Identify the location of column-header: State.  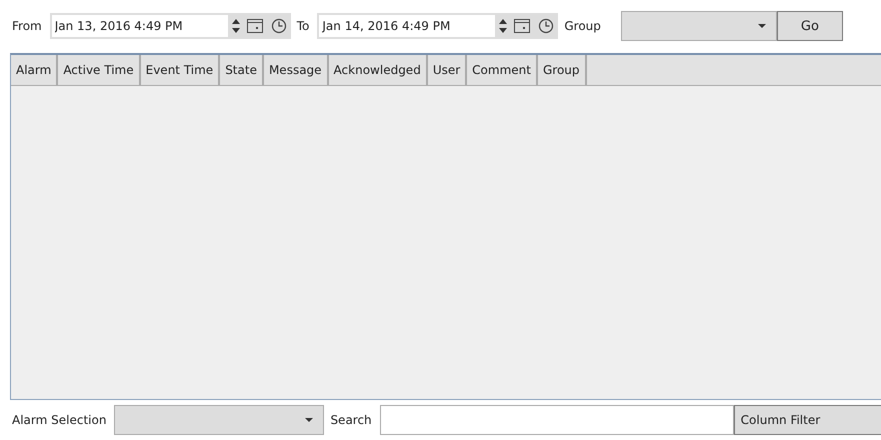
(242, 70).